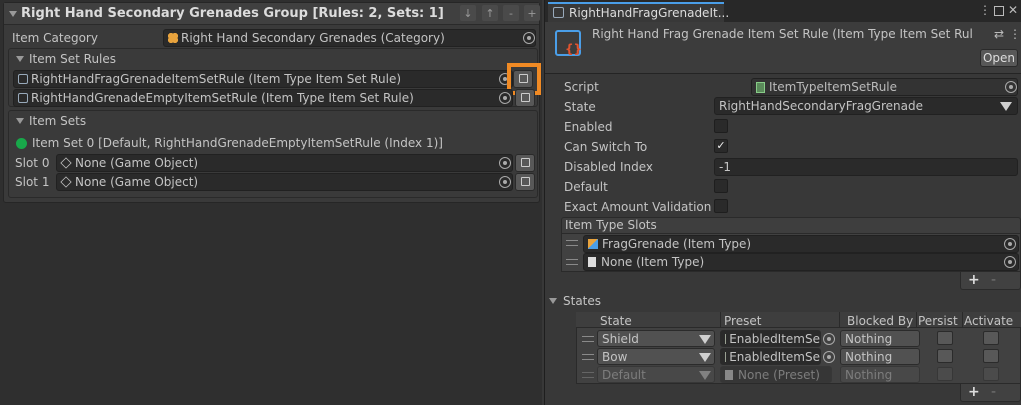 This screenshot has height=405, width=1021. I want to click on remove-state-button: -, so click(993, 392).